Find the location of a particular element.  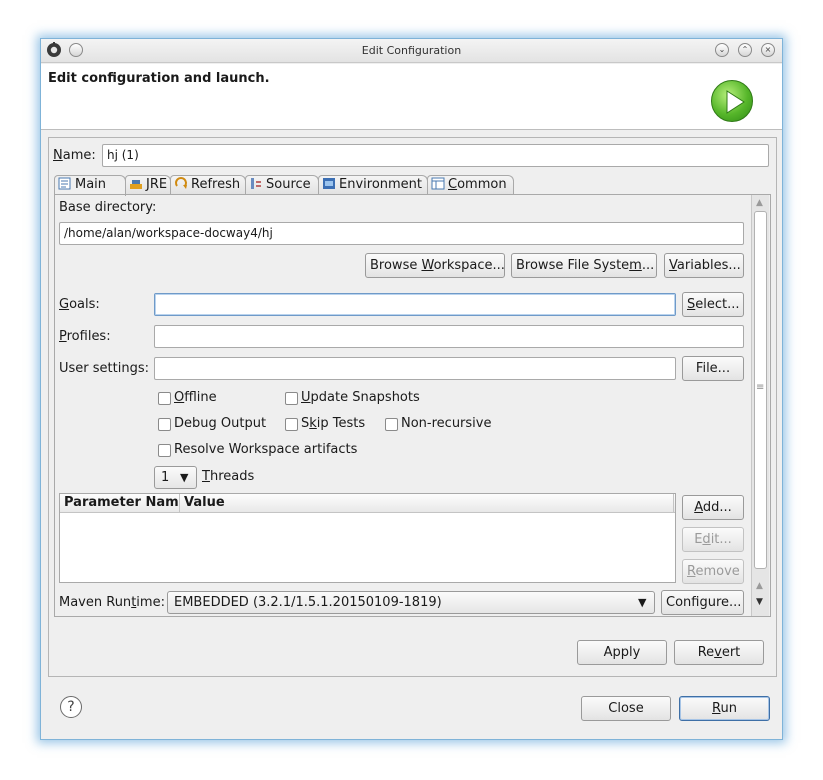

maximize-icon: ⌃ is located at coordinates (745, 50).